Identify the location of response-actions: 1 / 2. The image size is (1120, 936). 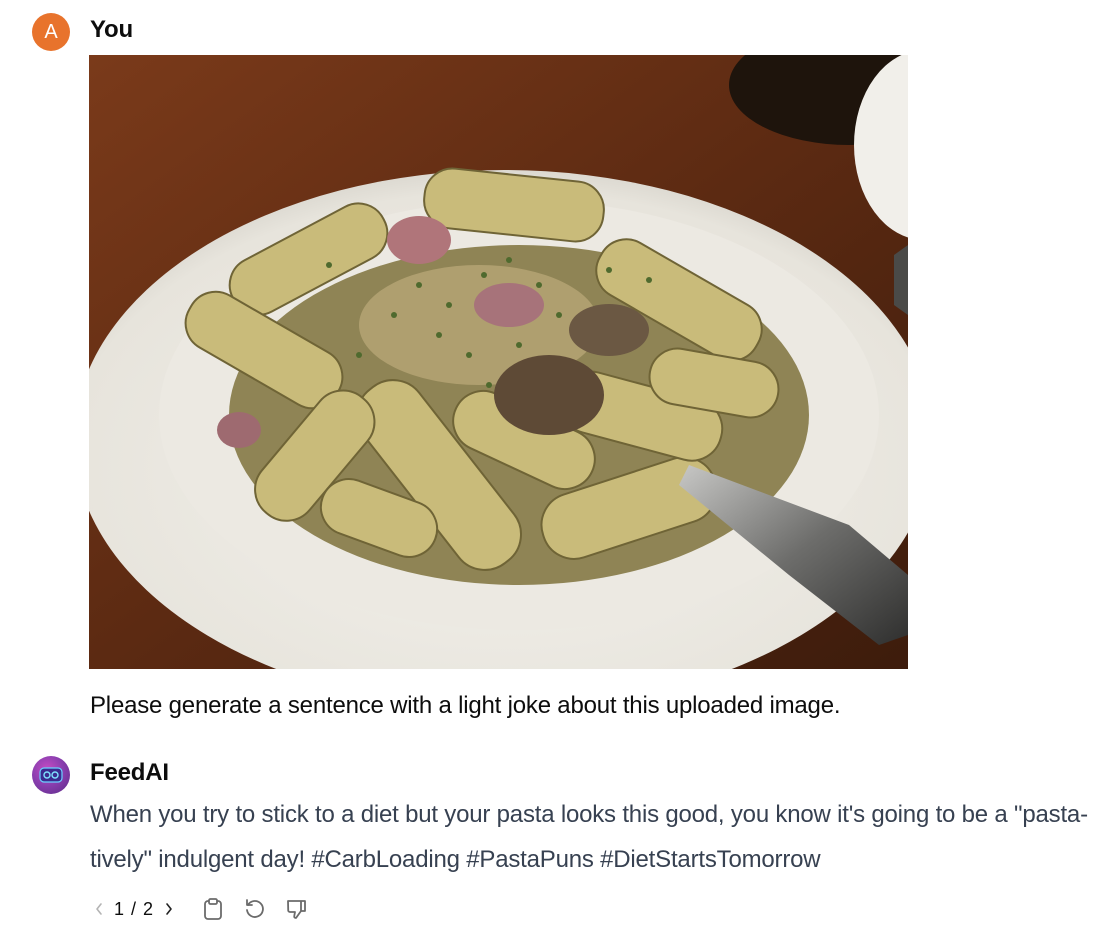
(201, 909).